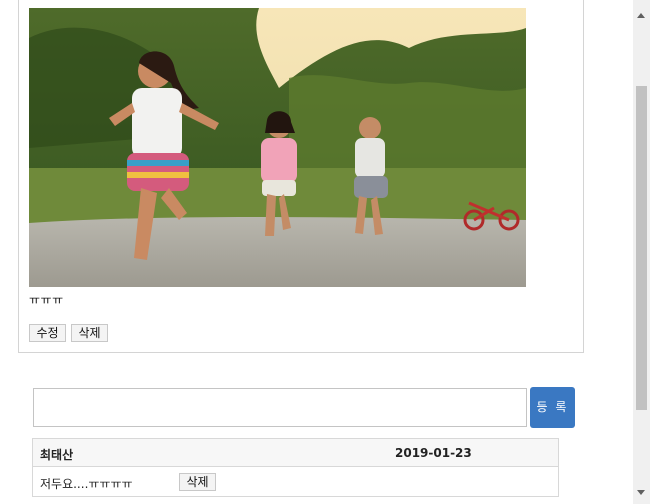 This screenshot has height=504, width=650. Describe the element at coordinates (641, 248) in the screenshot. I see `scroll-thumb` at that location.